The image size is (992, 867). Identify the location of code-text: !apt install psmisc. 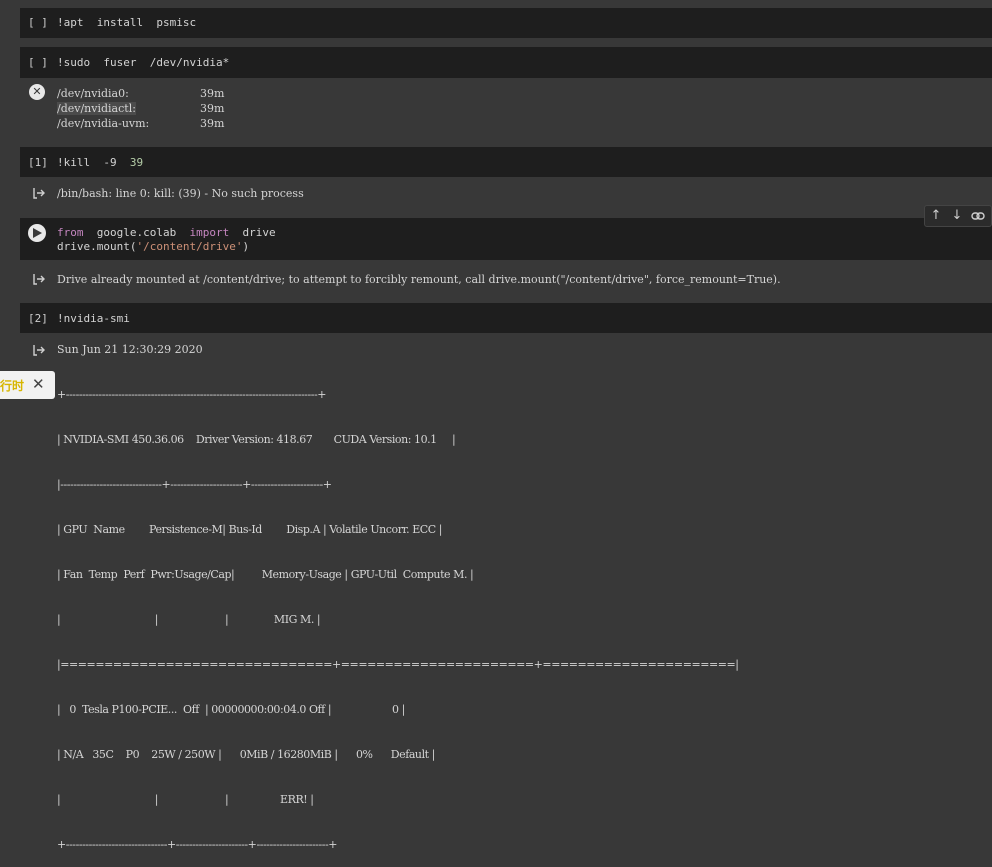
(126, 22).